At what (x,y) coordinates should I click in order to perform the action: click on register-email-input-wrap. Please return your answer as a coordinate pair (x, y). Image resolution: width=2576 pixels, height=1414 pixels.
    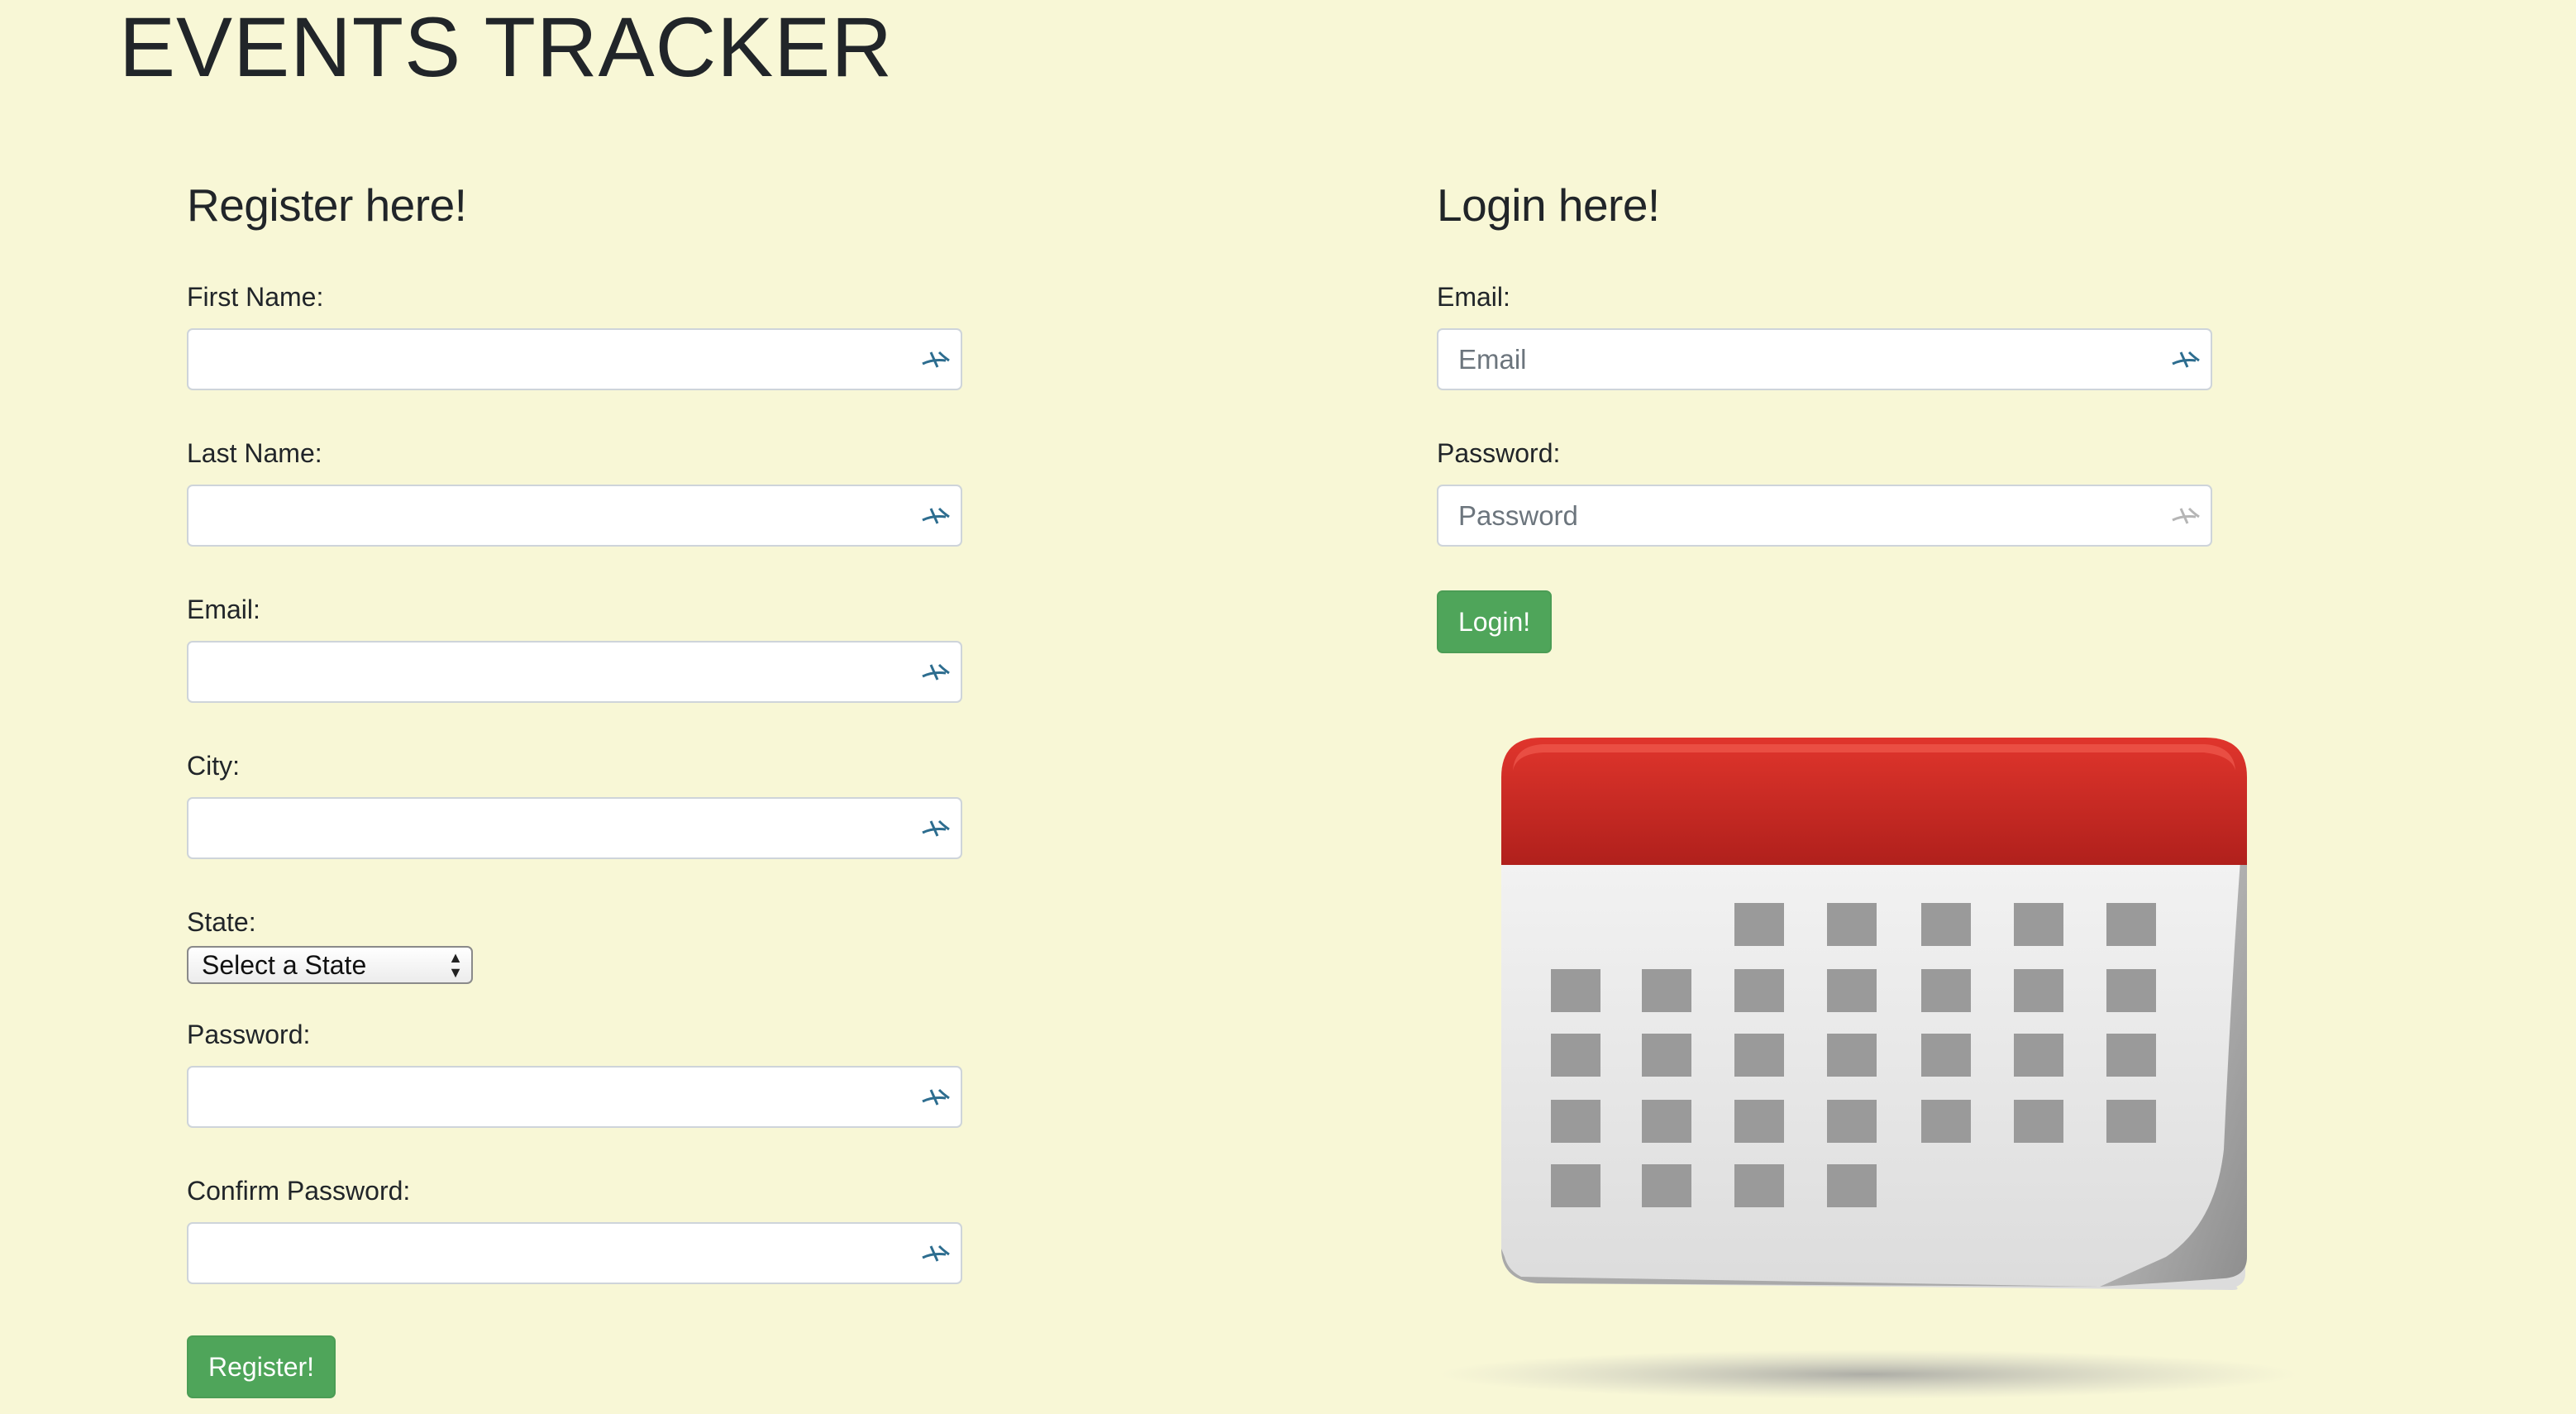
    Looking at the image, I should click on (574, 672).